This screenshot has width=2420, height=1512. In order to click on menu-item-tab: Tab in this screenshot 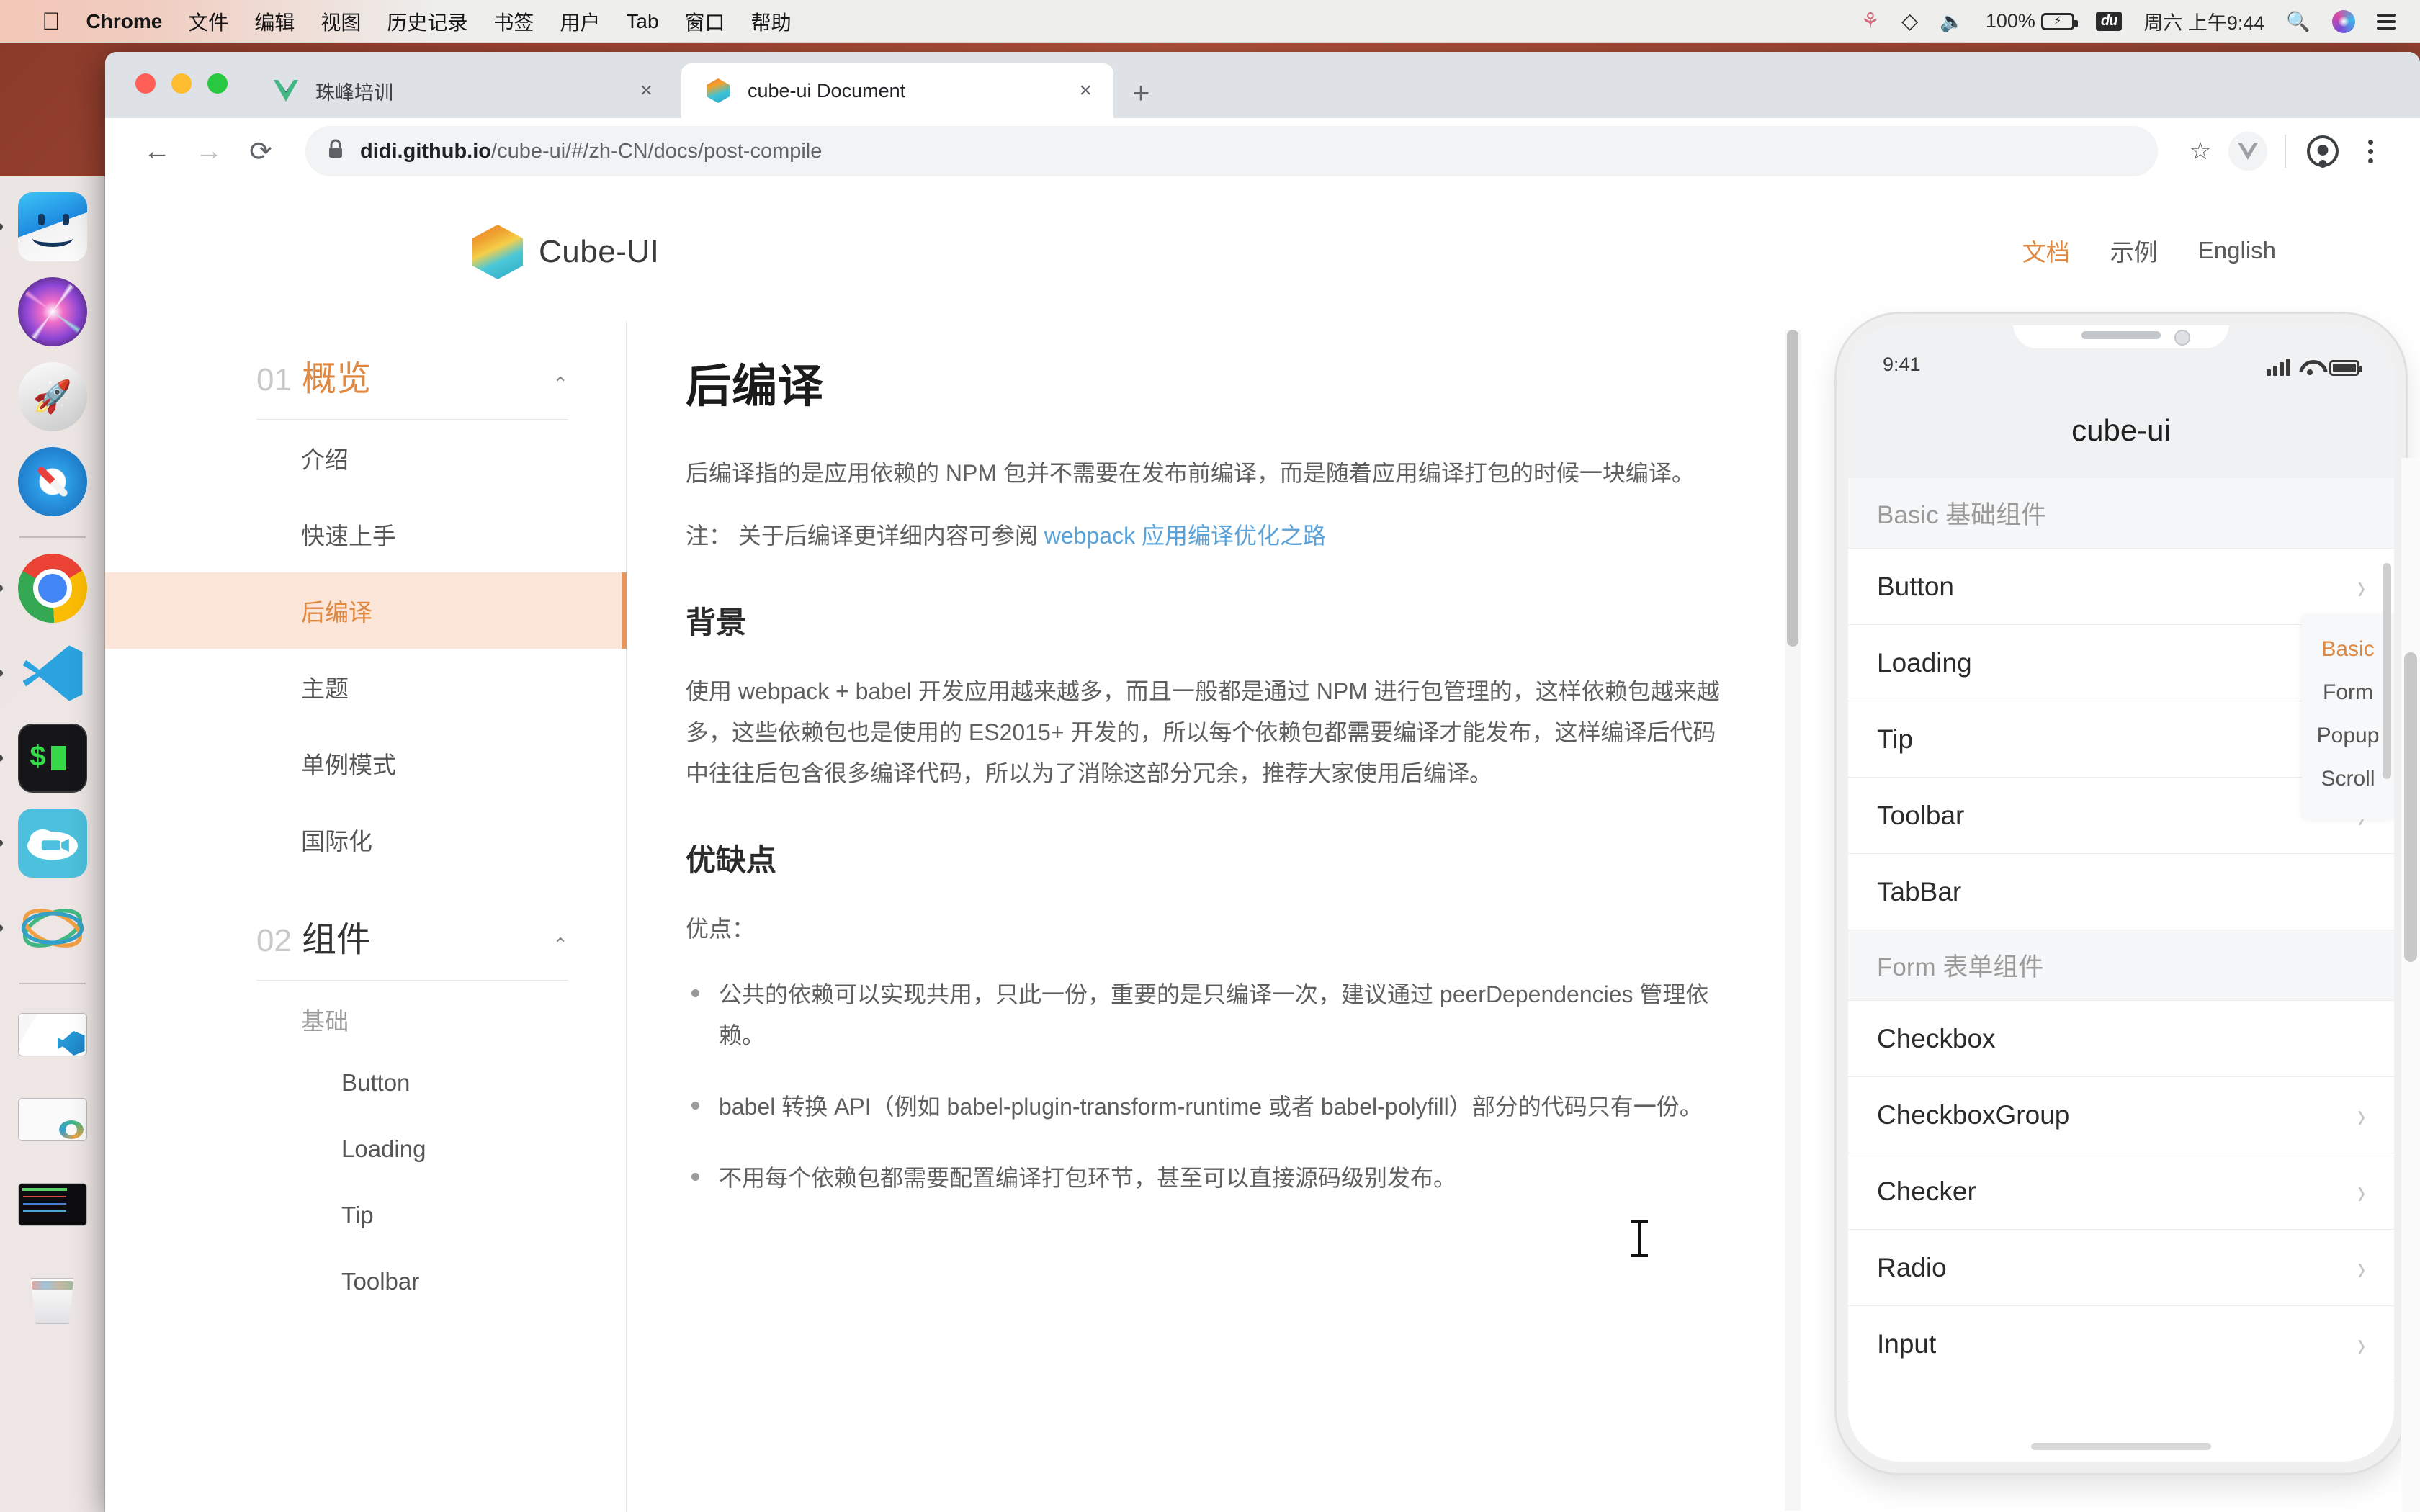, I will do `click(642, 21)`.